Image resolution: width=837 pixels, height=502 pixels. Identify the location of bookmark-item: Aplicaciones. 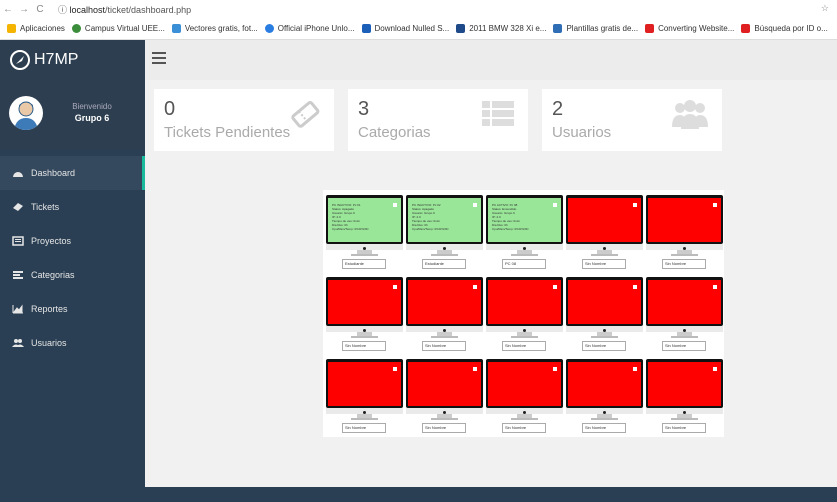
(36, 28).